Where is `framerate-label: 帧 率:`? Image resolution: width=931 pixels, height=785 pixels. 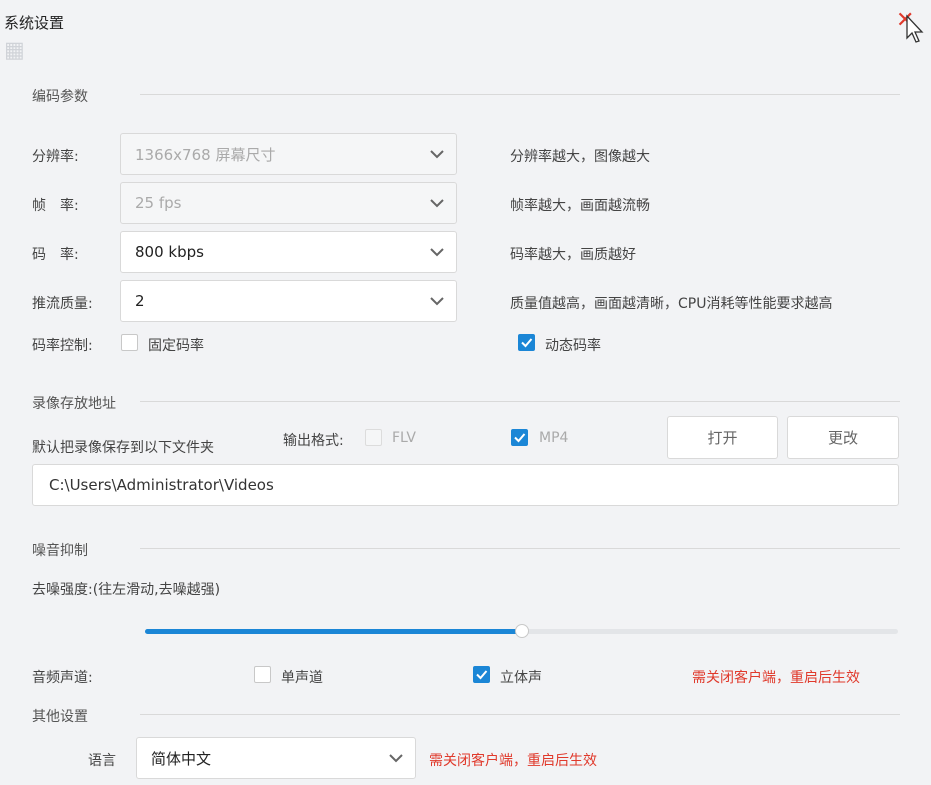
framerate-label: 帧 率: is located at coordinates (55, 206).